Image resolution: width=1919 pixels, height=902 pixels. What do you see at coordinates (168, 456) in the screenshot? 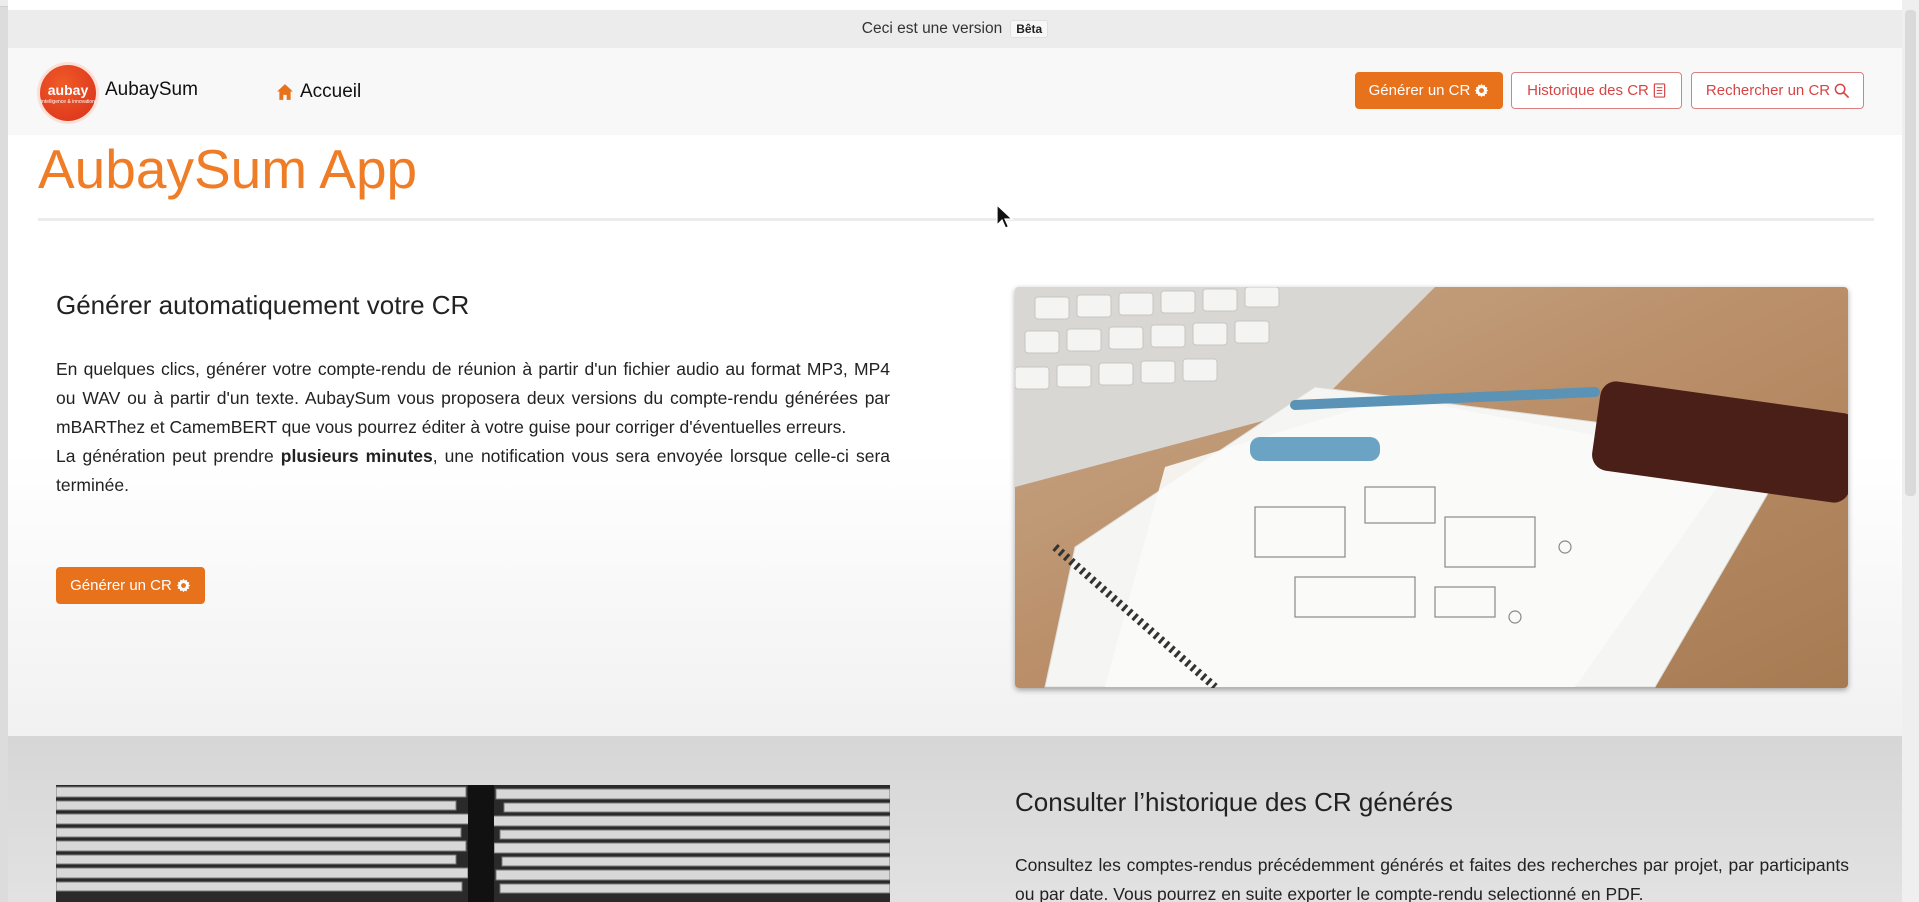
I see `generate-paragraph-2-start: La génération peut prendre` at bounding box center [168, 456].